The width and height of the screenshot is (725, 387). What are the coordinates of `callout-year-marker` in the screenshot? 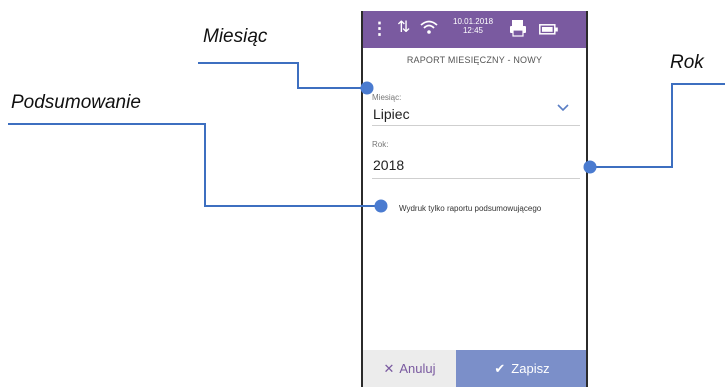 It's located at (590, 167).